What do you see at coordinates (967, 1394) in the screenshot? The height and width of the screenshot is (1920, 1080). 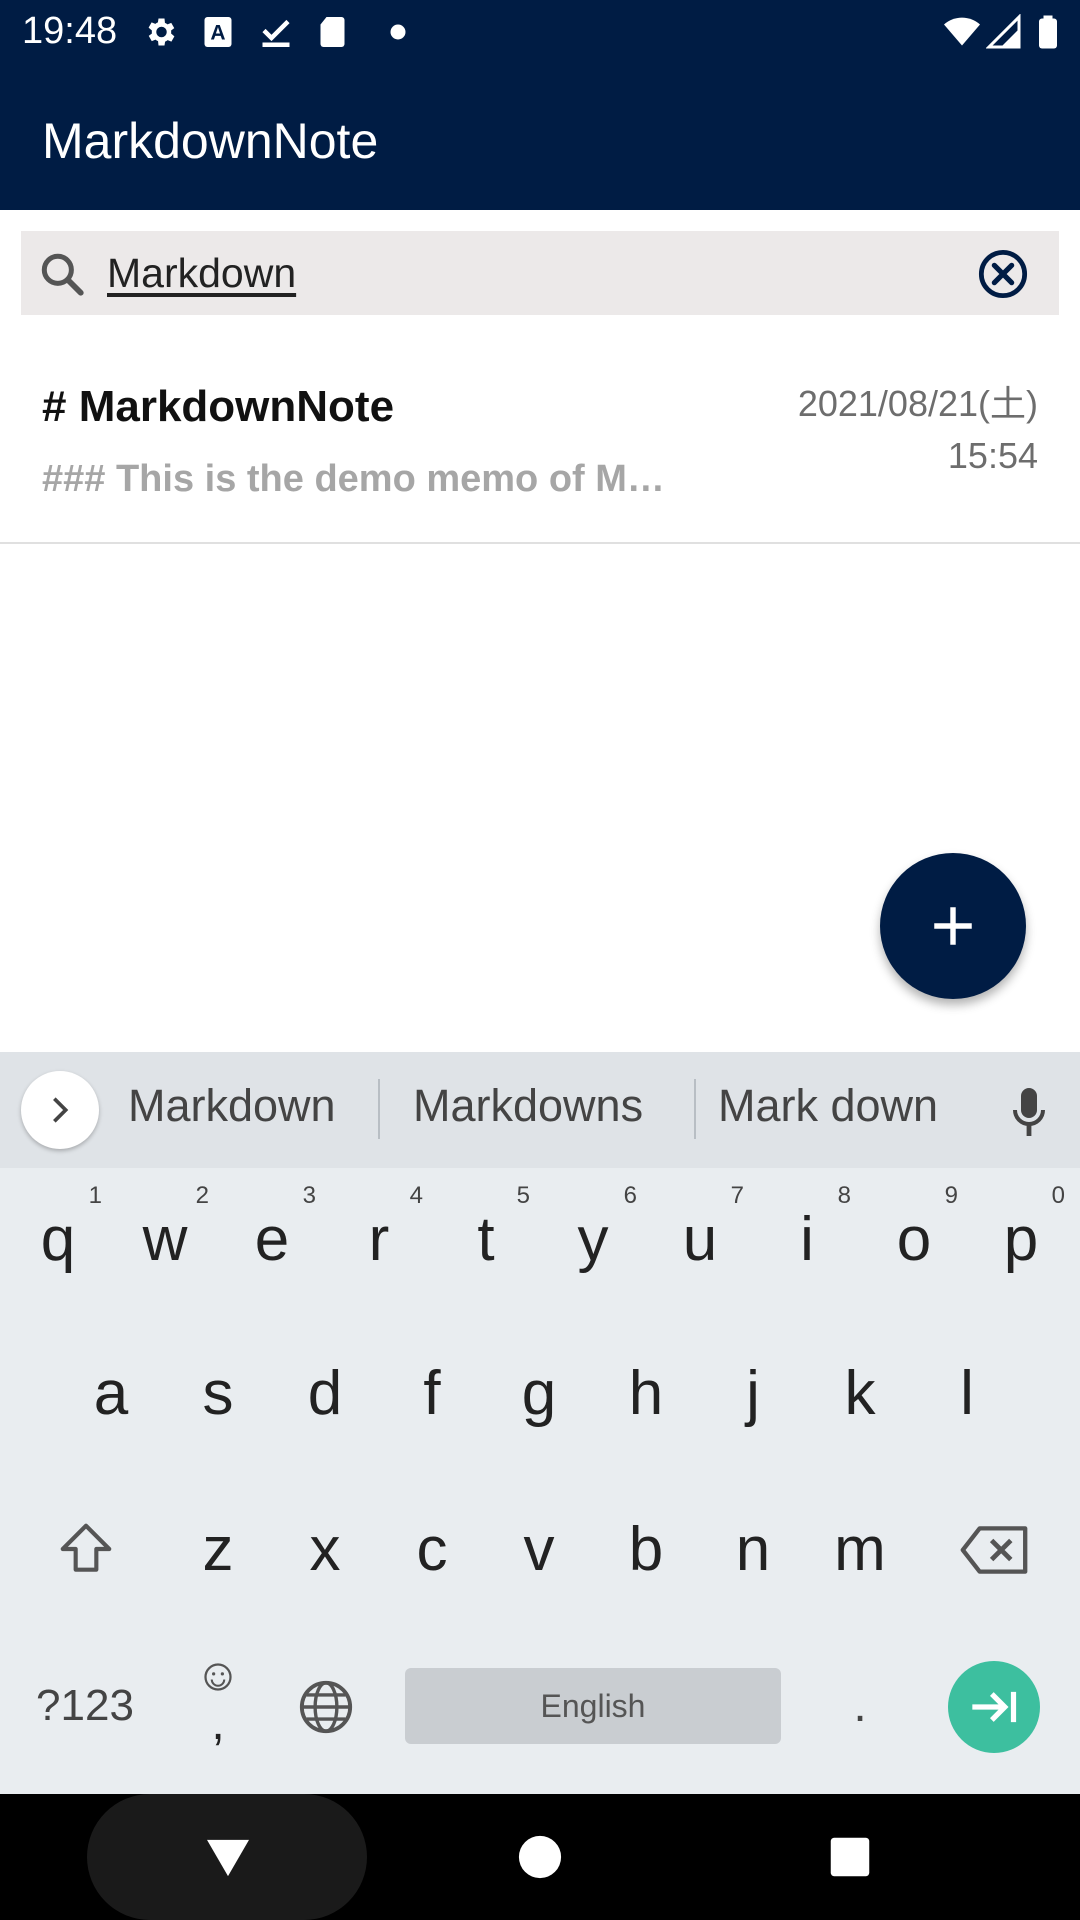 I see `key-l: l` at bounding box center [967, 1394].